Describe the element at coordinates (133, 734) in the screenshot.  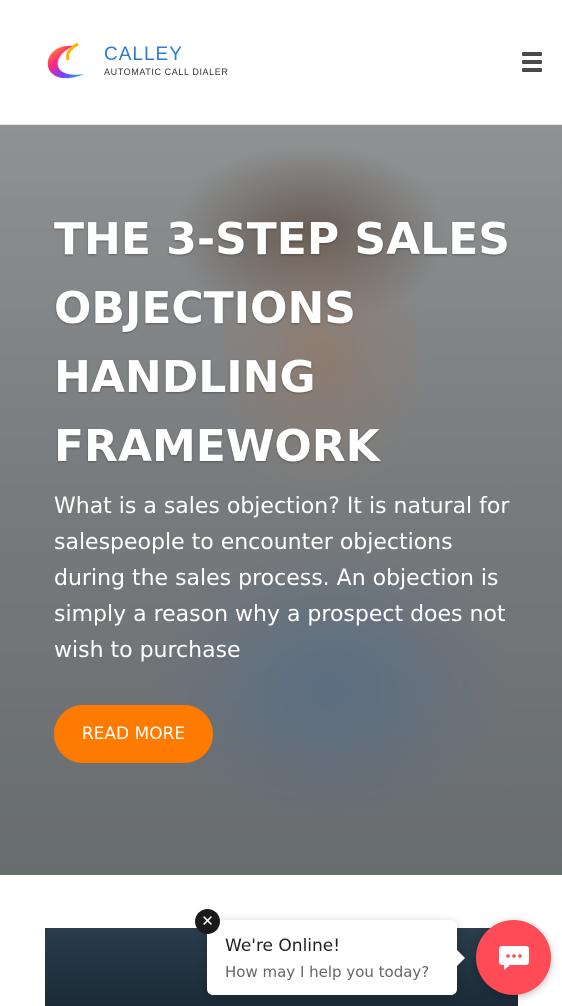
I see `read-more-button: READ MORE` at that location.